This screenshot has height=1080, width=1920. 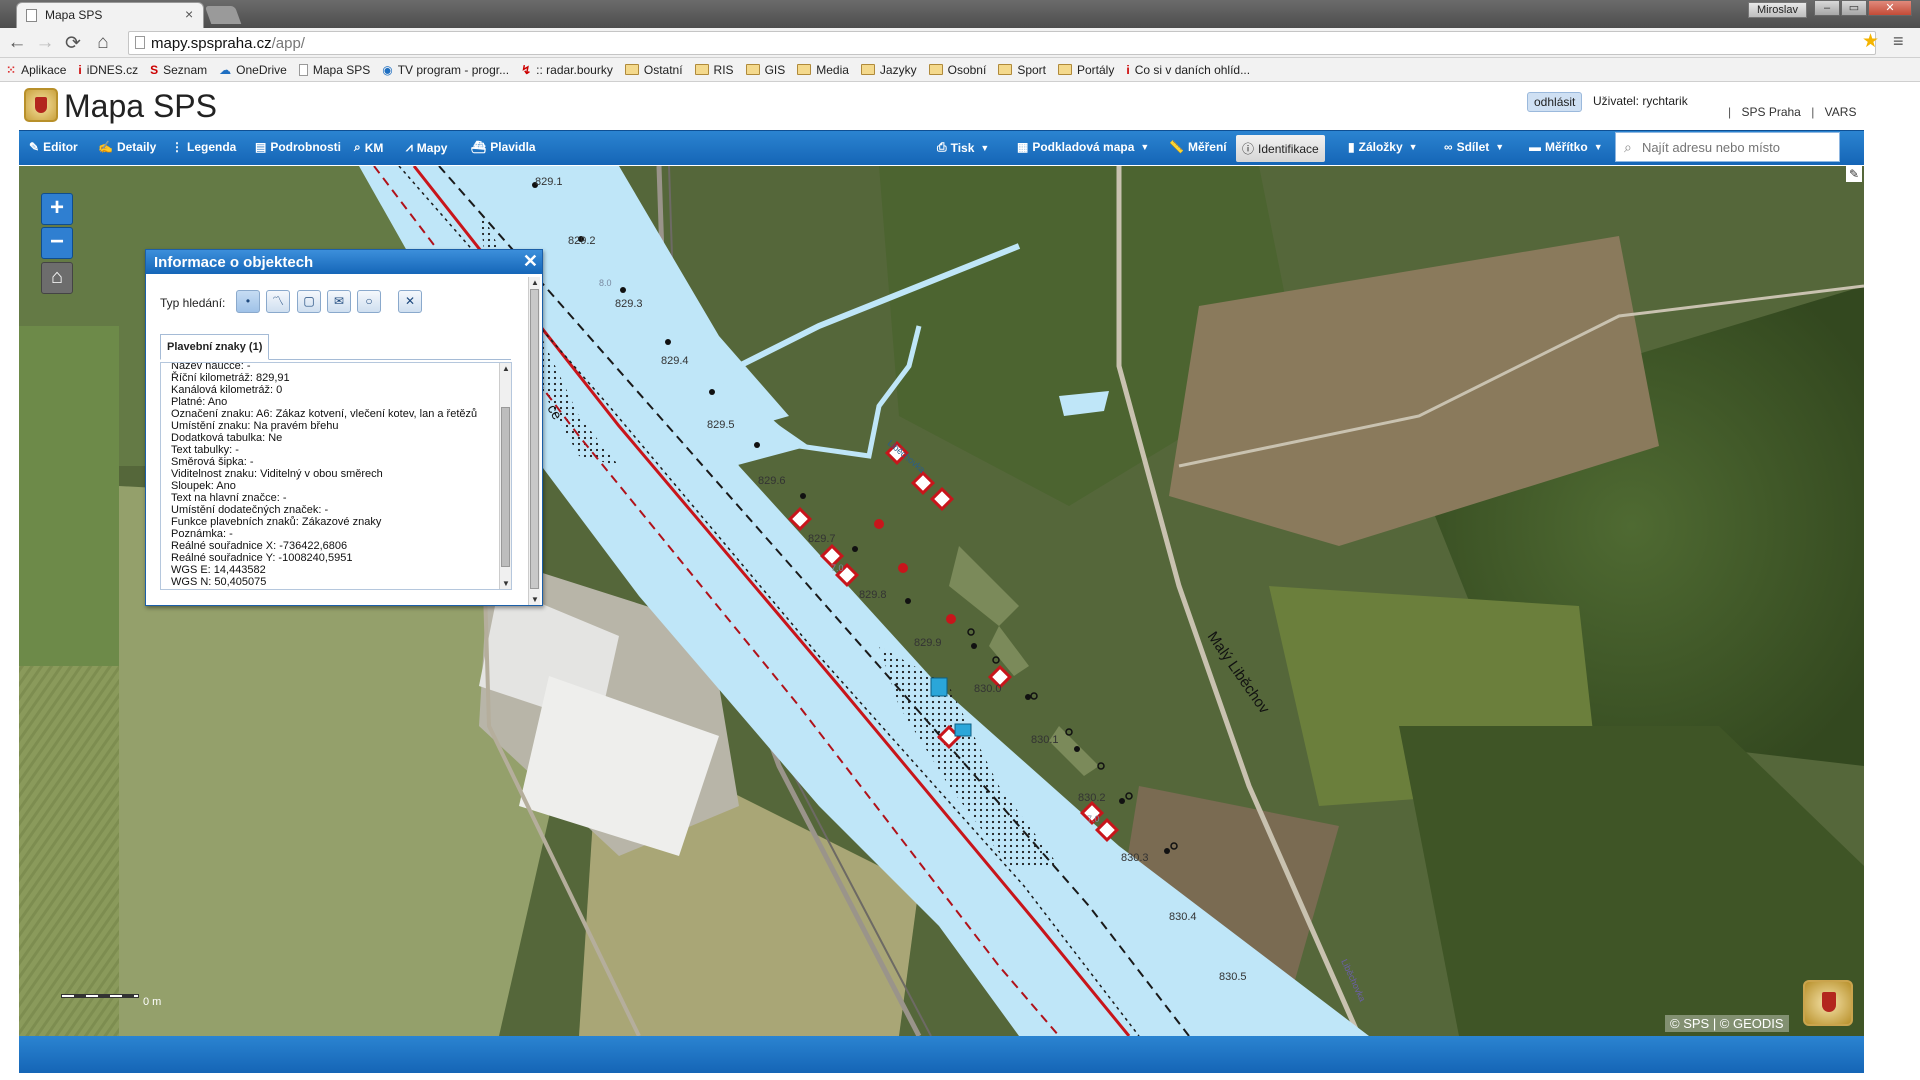 I want to click on back-arrow-icon: ←, so click(x=17, y=43).